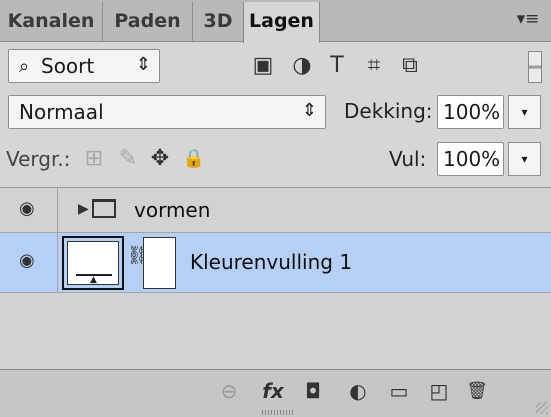 This screenshot has width=551, height=417. Describe the element at coordinates (167, 112) in the screenshot. I see `blend-mode-select: Normaal ⇕` at that location.